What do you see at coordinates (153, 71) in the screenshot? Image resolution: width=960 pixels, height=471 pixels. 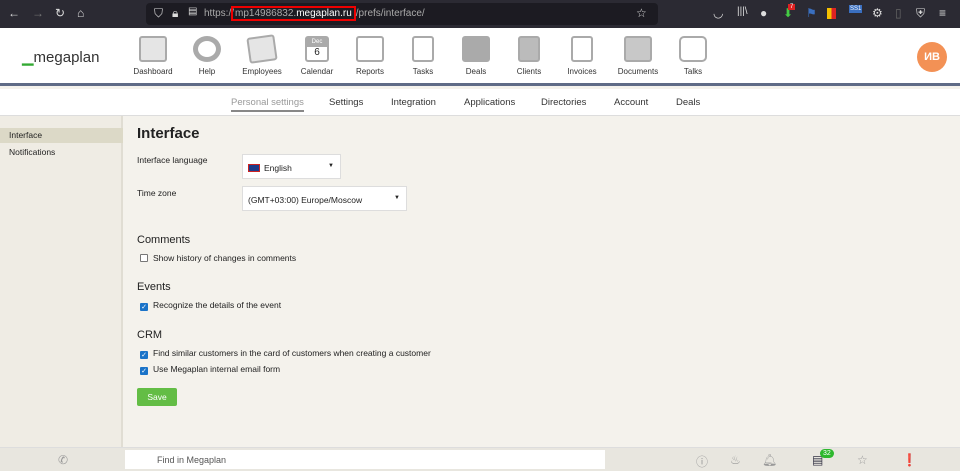 I see `nav-label: Dashboard` at bounding box center [153, 71].